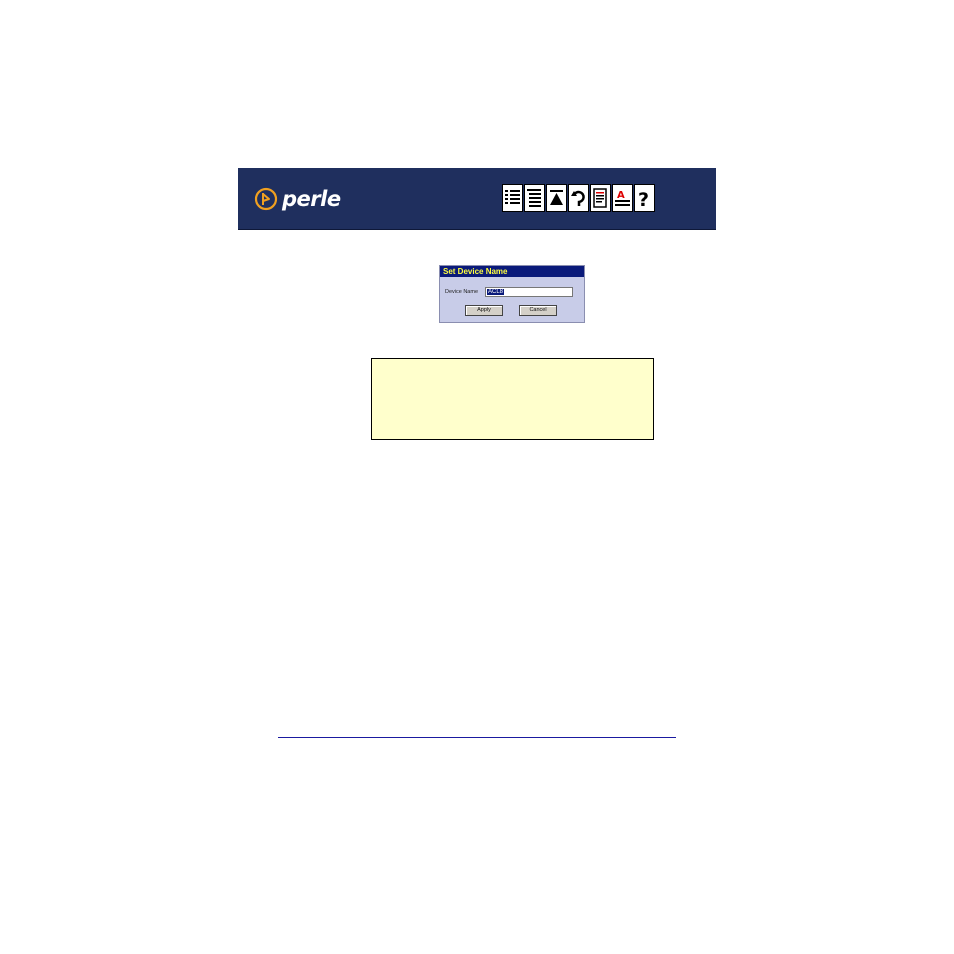  Describe the element at coordinates (496, 292) in the screenshot. I see `device-name-value: ACL8` at that location.